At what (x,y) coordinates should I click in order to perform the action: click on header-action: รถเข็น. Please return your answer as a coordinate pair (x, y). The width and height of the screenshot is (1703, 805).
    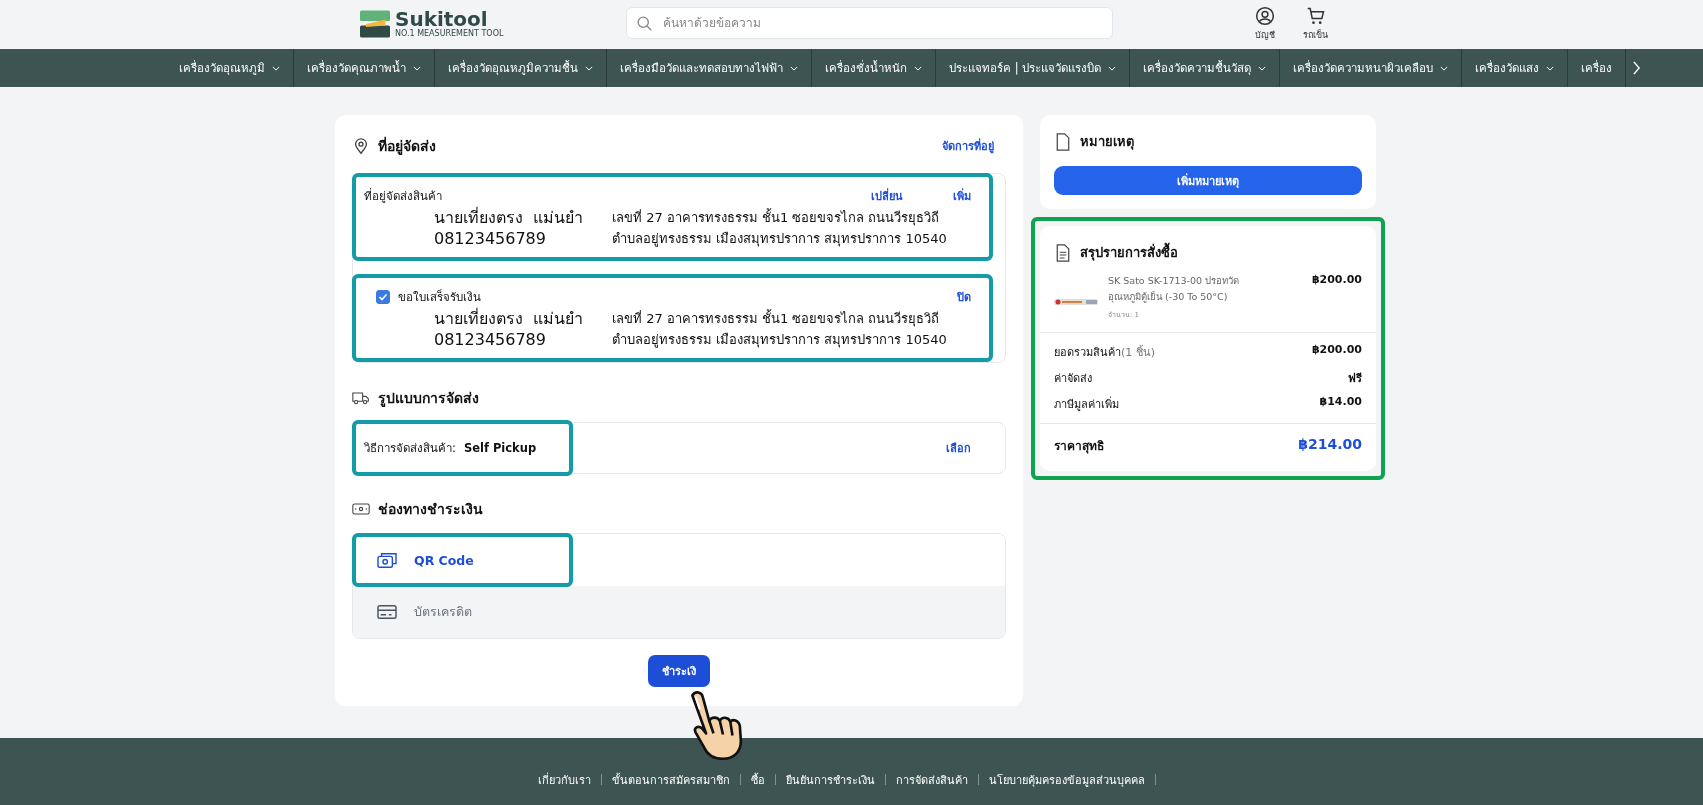
    Looking at the image, I should click on (1315, 24).